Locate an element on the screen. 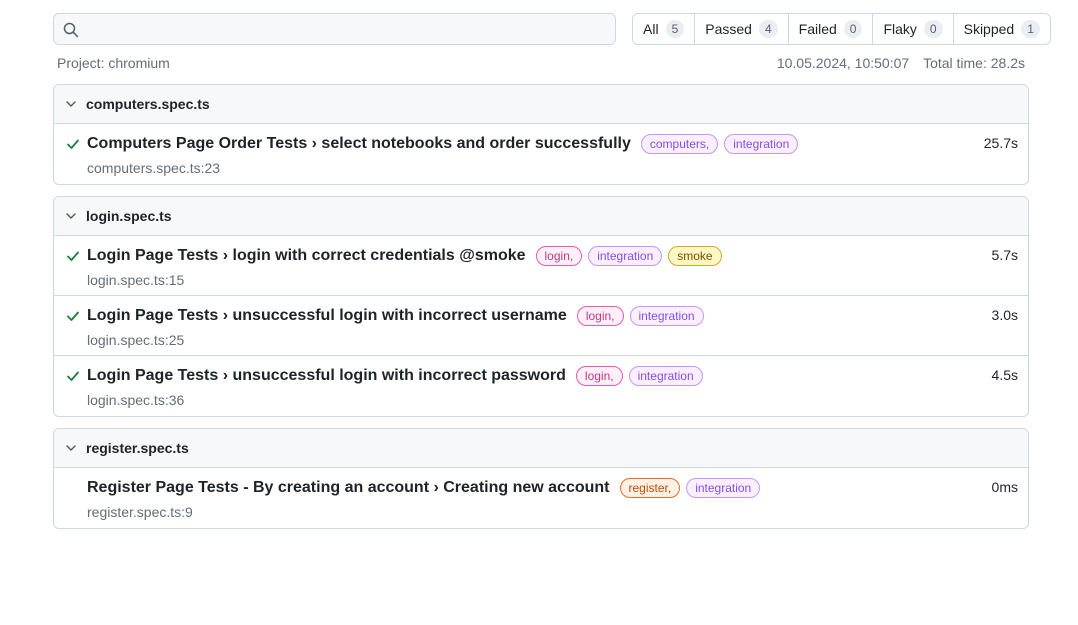 This screenshot has height=625, width=1078. search-box is located at coordinates (334, 29).